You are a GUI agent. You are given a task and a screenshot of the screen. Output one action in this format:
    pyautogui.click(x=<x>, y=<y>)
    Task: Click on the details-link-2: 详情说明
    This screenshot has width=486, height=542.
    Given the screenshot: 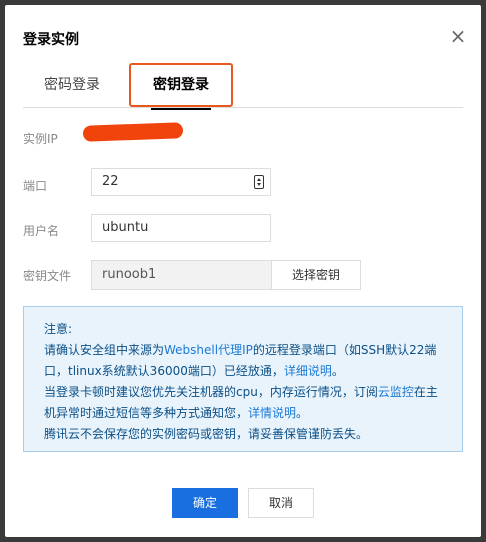 What is the action you would take?
    pyautogui.click(x=272, y=413)
    